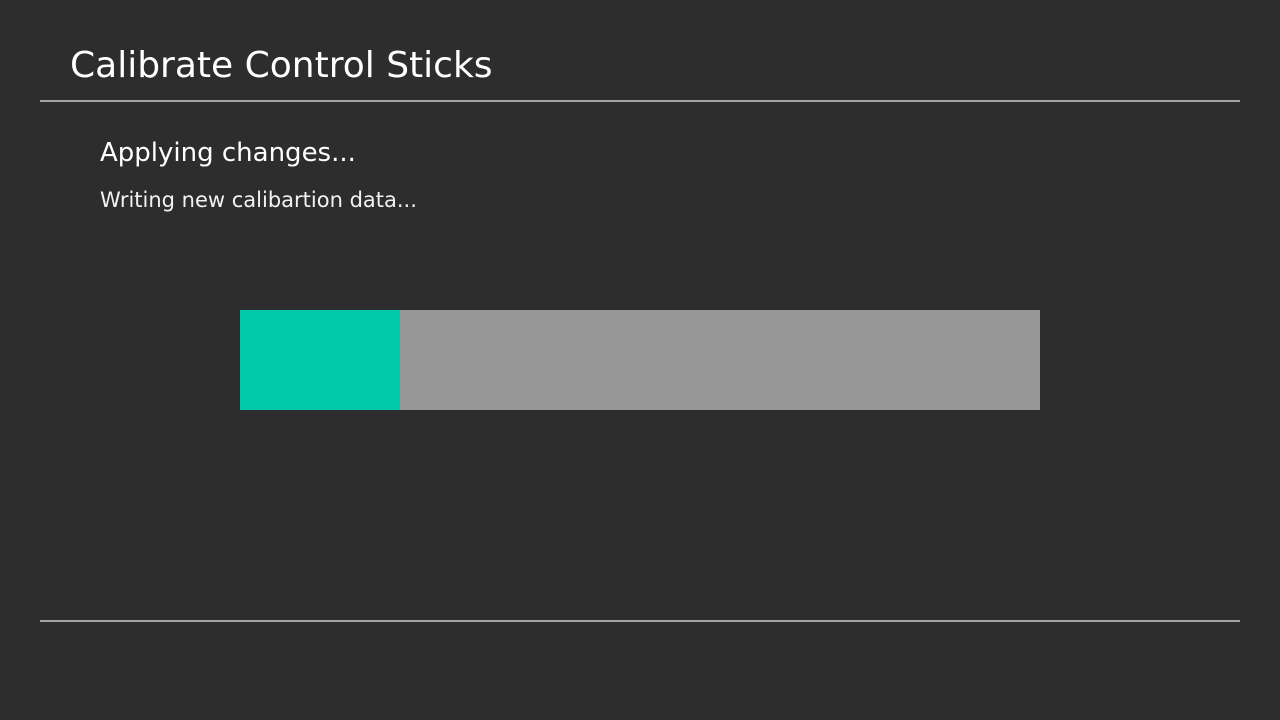  Describe the element at coordinates (640, 621) in the screenshot. I see `footer-divider` at that location.